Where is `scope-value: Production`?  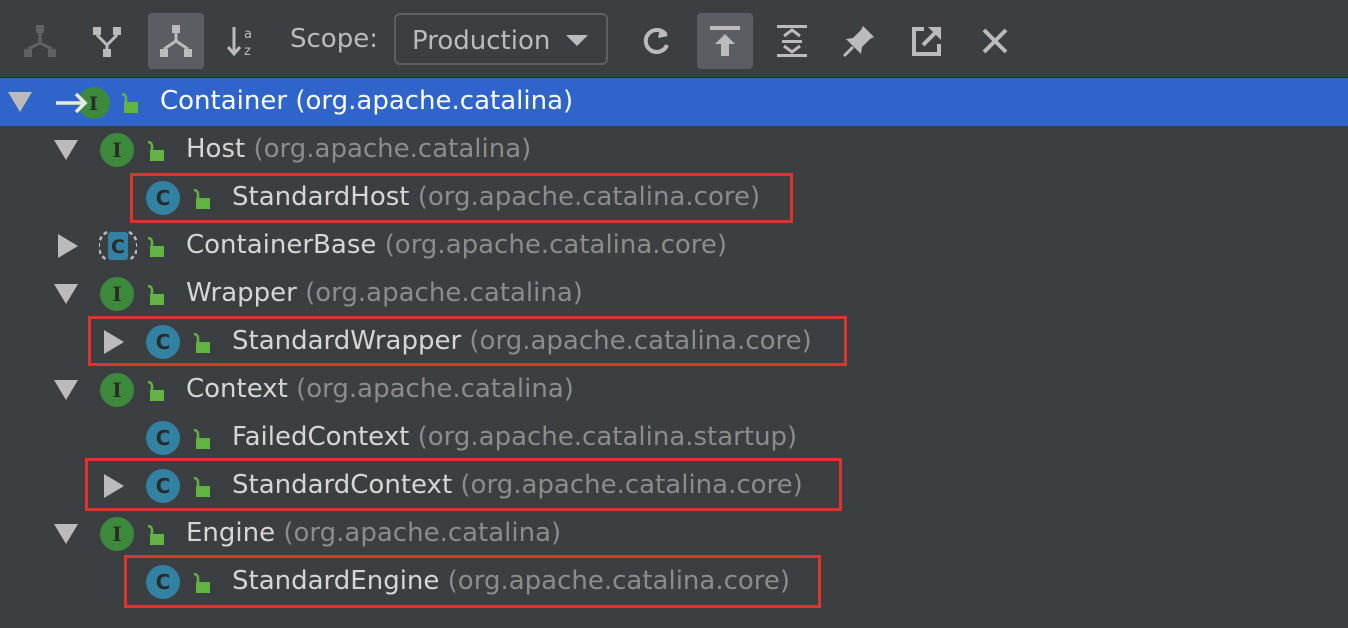
scope-value: Production is located at coordinates (481, 41).